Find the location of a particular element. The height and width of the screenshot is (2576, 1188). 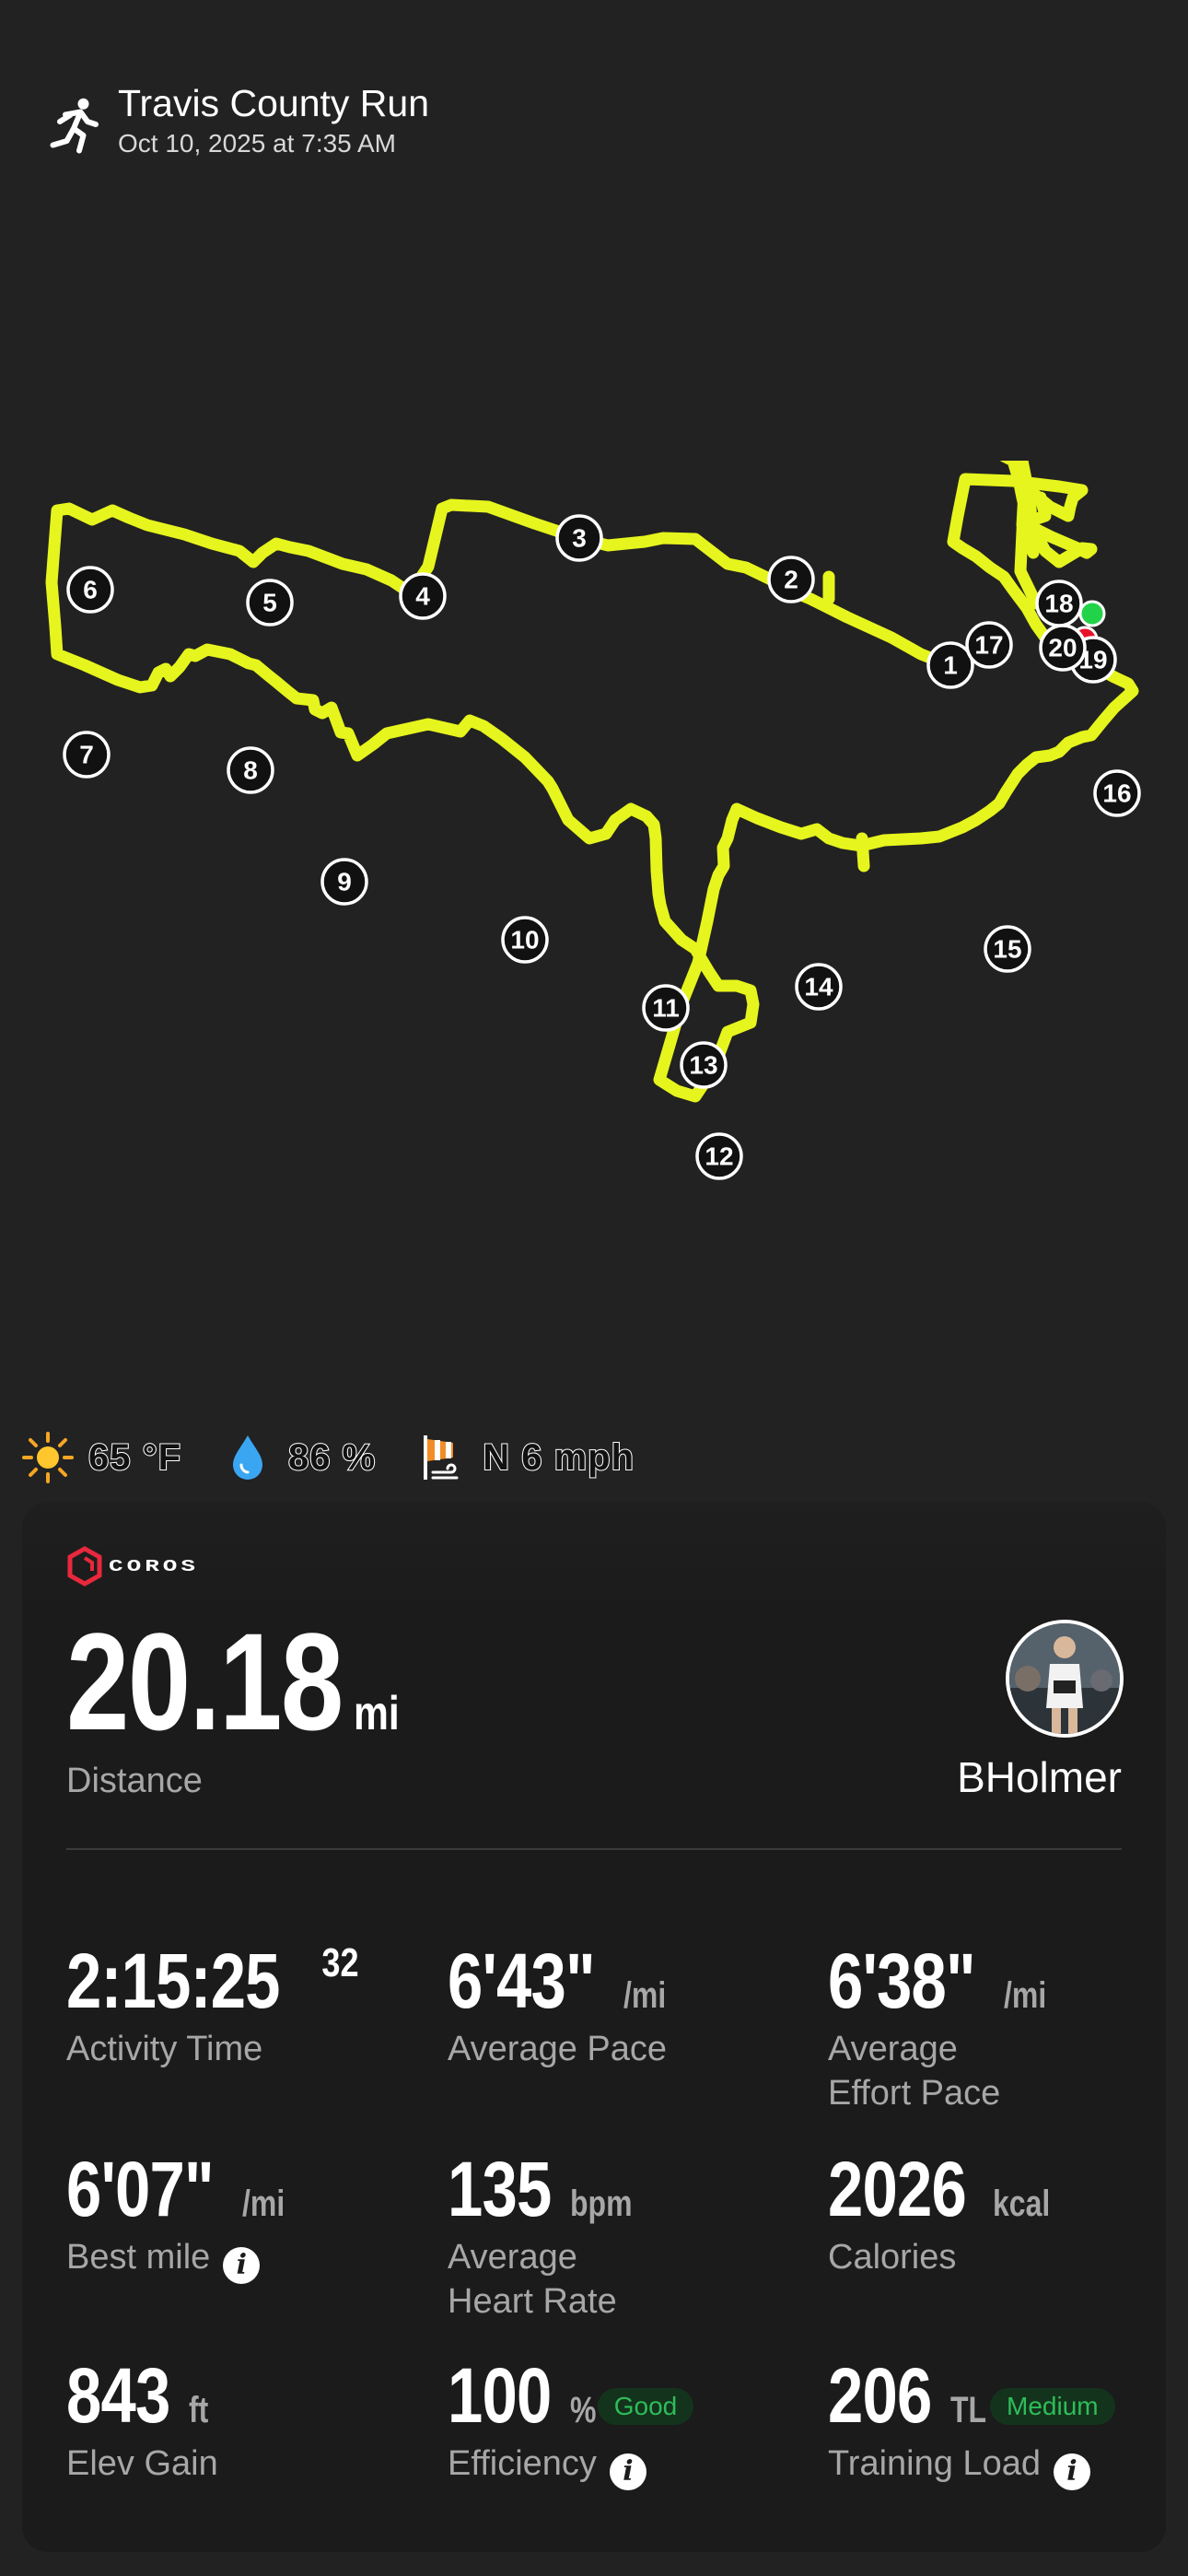

distance-unit: mi is located at coordinates (377, 1713).